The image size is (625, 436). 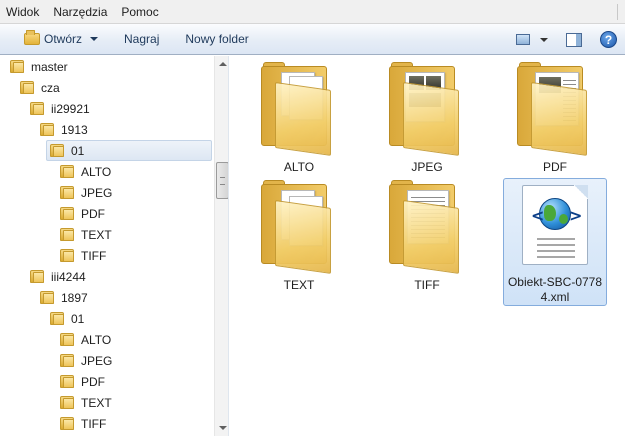 I want to click on preview-pane-icon, so click(x=574, y=39).